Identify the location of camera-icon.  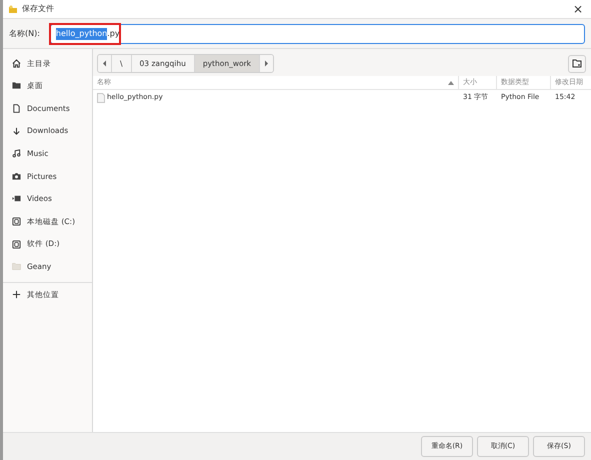
(16, 176).